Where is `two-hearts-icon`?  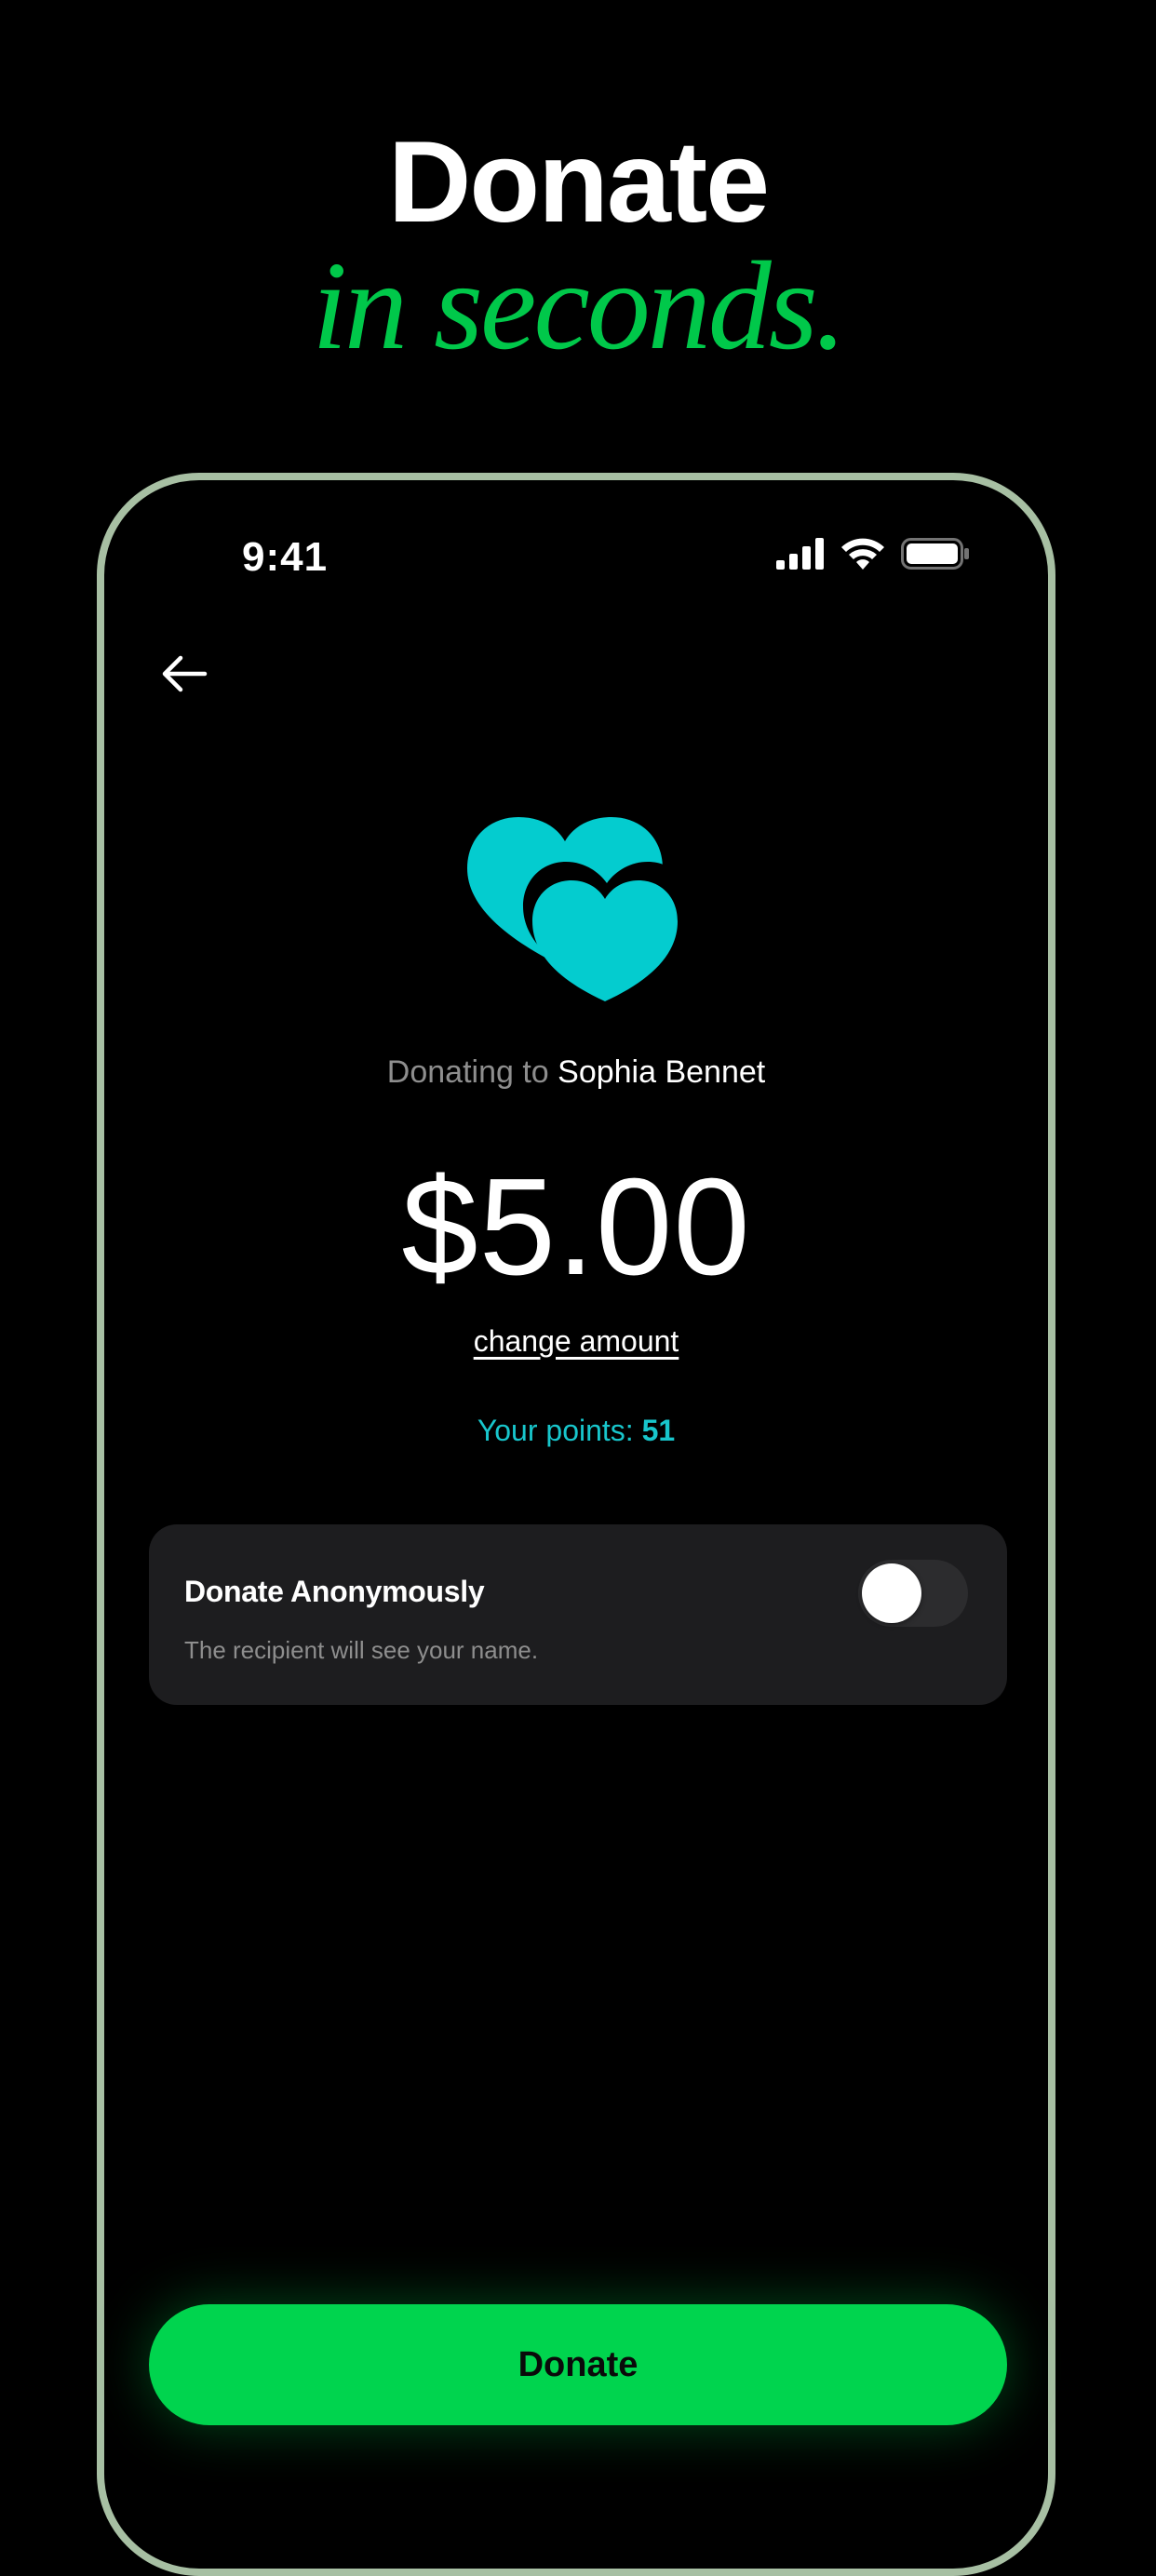
two-hearts-icon is located at coordinates (579, 909).